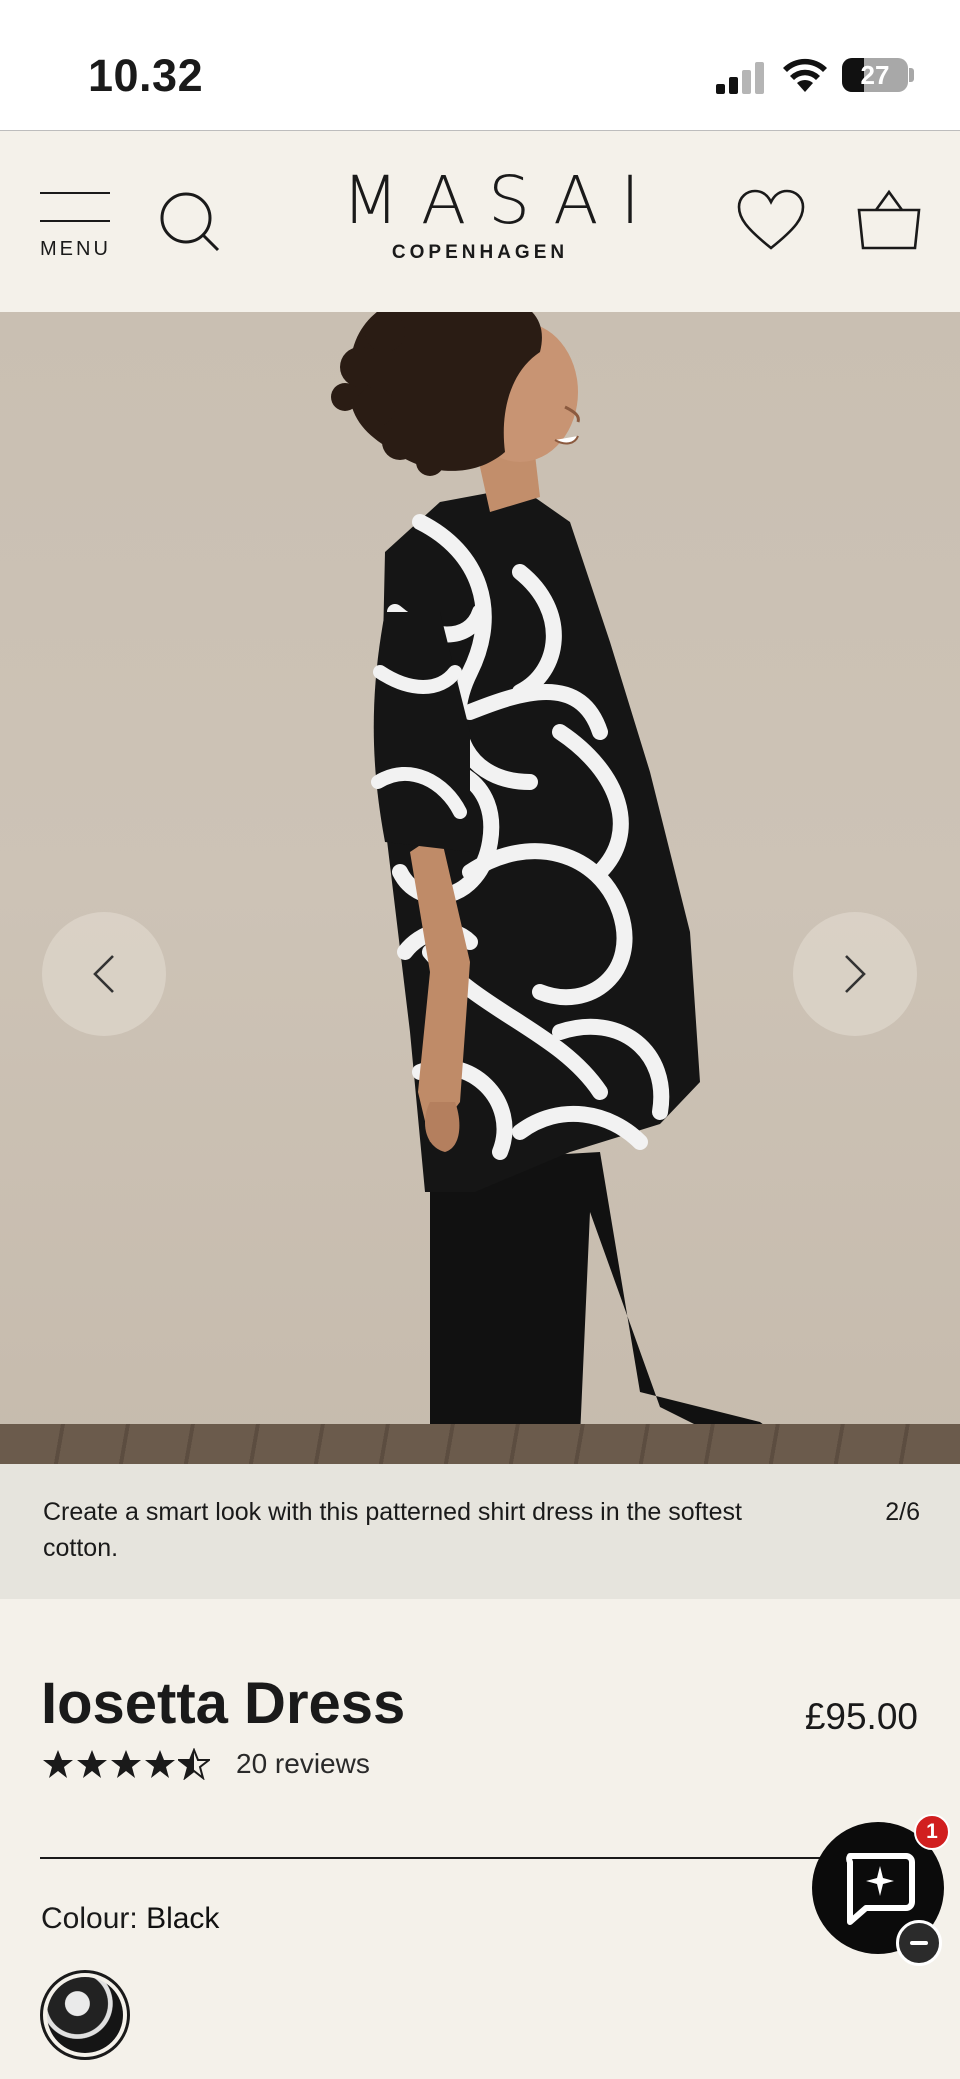  What do you see at coordinates (480, 1858) in the screenshot?
I see `divider` at bounding box center [480, 1858].